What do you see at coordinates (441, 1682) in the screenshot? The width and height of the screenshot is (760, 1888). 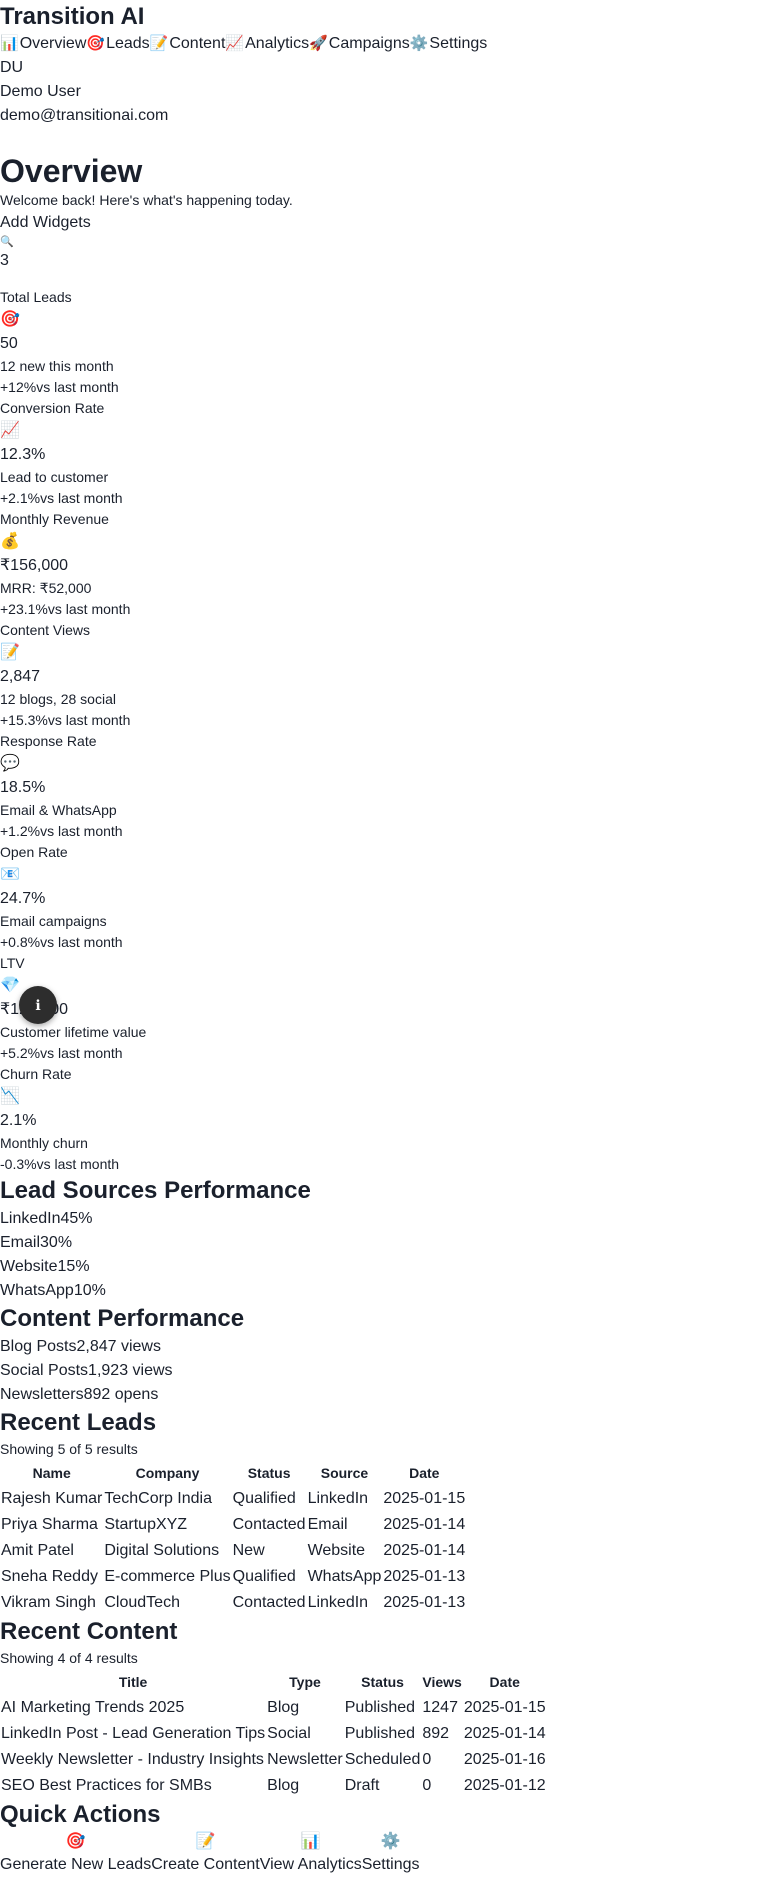 I see `column-header-views: Views` at bounding box center [441, 1682].